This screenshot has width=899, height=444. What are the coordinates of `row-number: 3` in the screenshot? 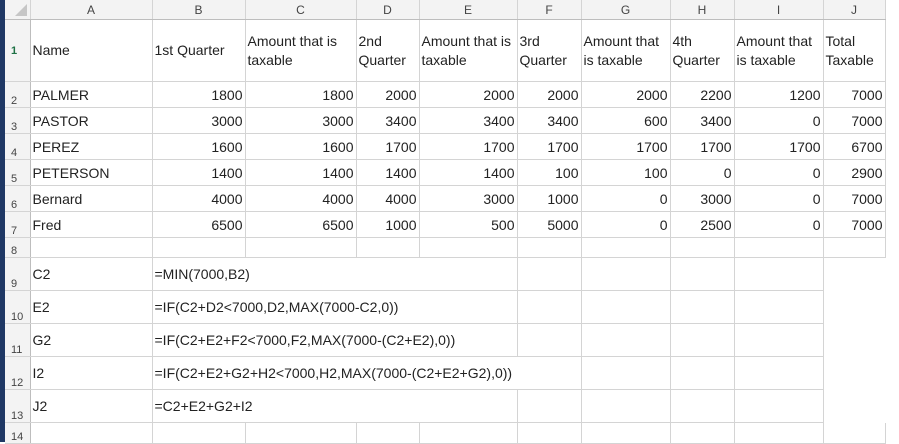 It's located at (18, 120).